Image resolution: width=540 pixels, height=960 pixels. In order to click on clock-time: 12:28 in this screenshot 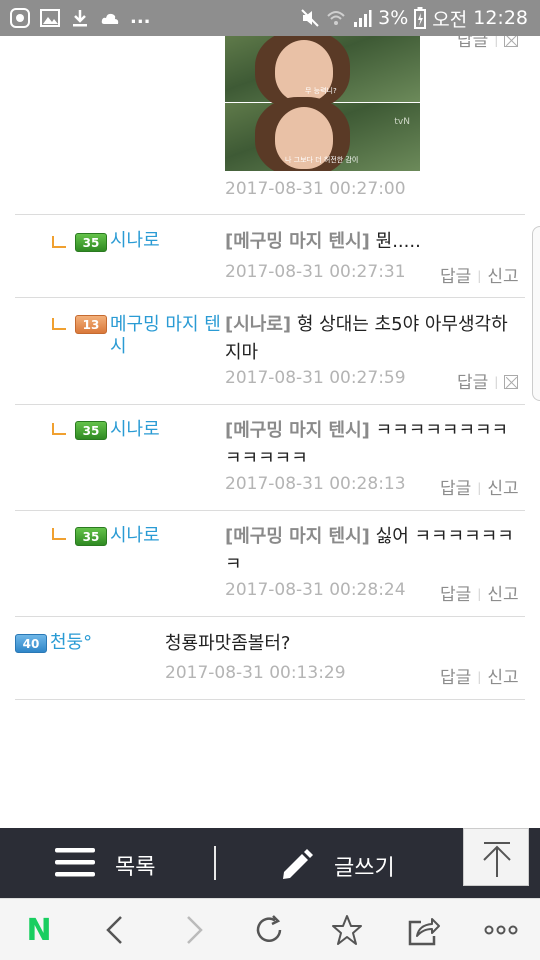, I will do `click(500, 18)`.